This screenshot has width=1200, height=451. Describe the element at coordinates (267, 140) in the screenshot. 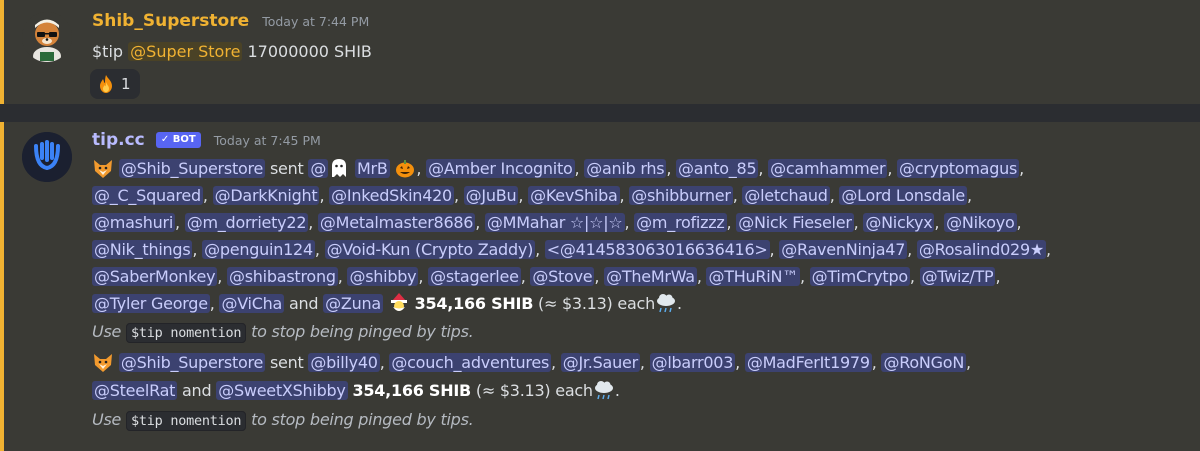

I see `timestamp: Today at 7:45 PM` at that location.